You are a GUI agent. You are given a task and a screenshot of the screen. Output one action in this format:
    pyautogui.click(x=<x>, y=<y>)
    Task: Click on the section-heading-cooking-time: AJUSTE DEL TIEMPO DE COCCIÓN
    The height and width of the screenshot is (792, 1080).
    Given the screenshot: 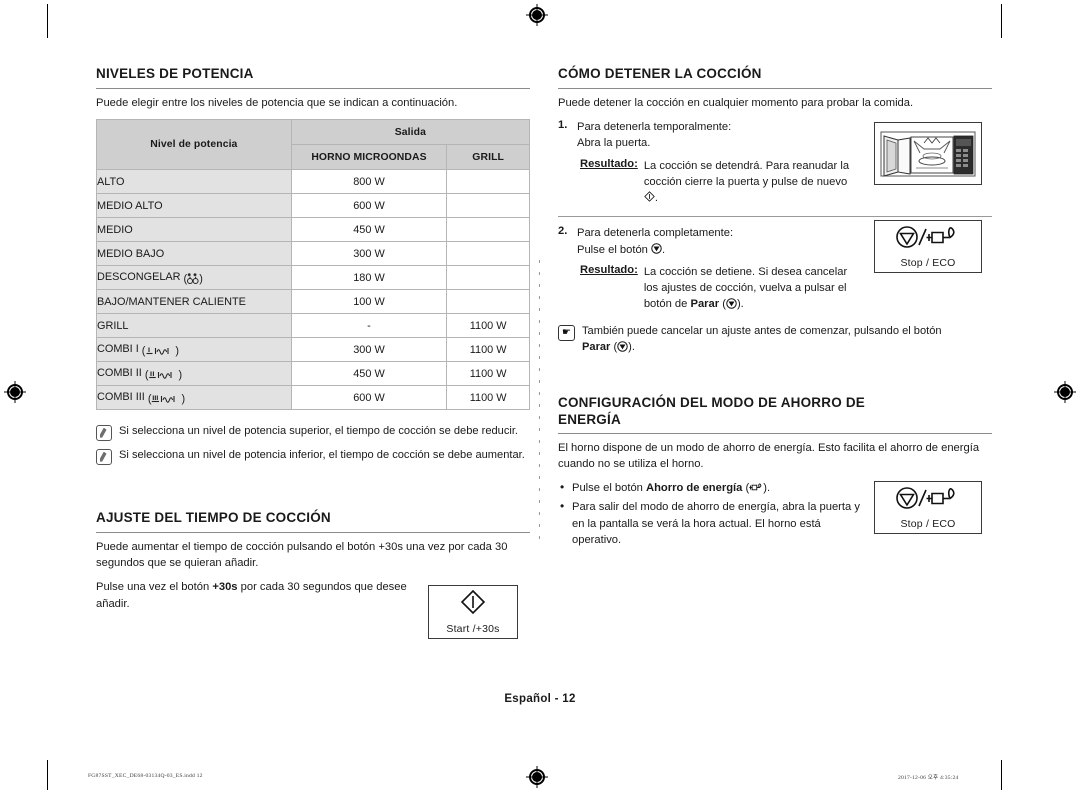 What is the action you would take?
    pyautogui.click(x=313, y=521)
    